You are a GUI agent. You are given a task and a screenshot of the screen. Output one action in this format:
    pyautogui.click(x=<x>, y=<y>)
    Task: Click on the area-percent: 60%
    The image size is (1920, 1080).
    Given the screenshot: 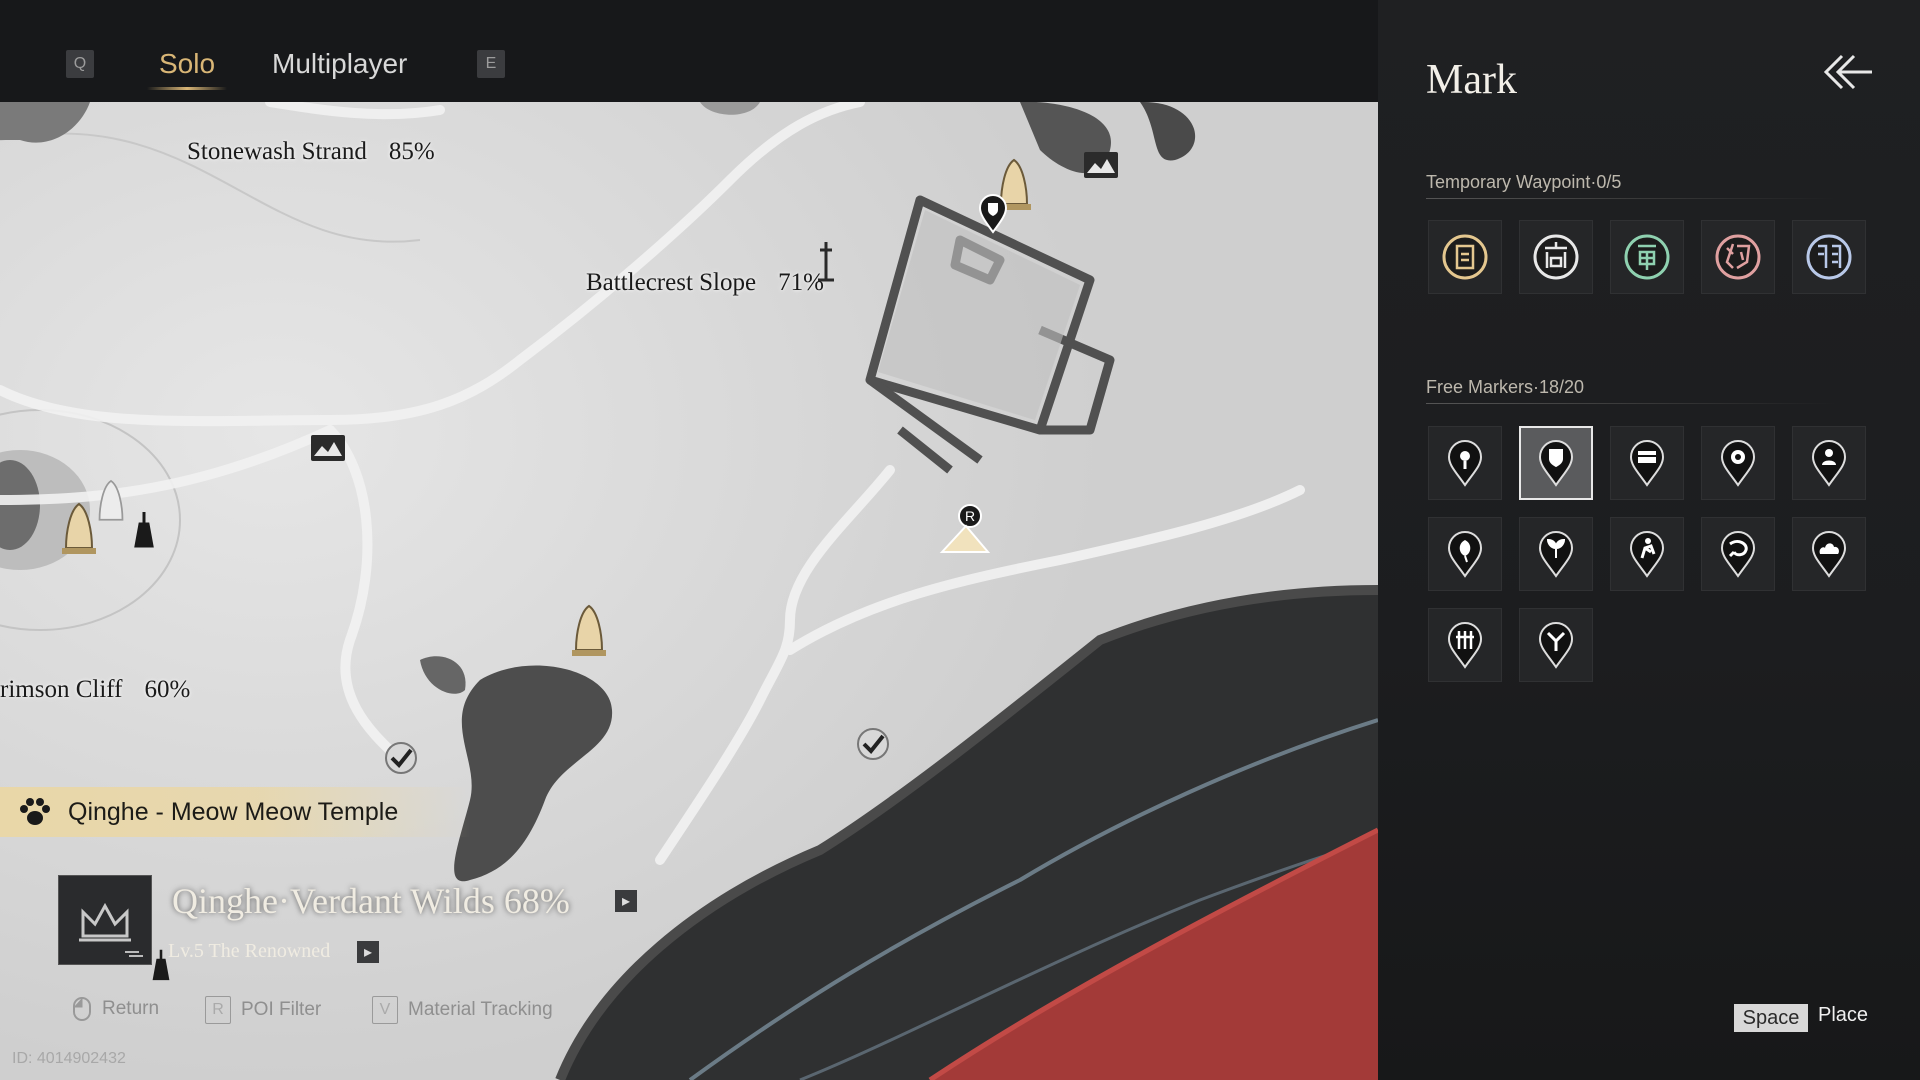 What is the action you would take?
    pyautogui.click(x=167, y=689)
    